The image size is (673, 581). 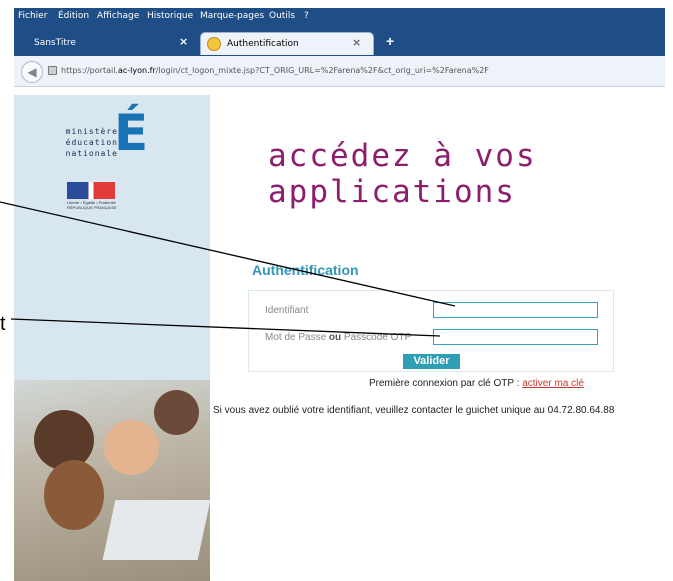 I want to click on annotation-letter: t, so click(x=3, y=324).